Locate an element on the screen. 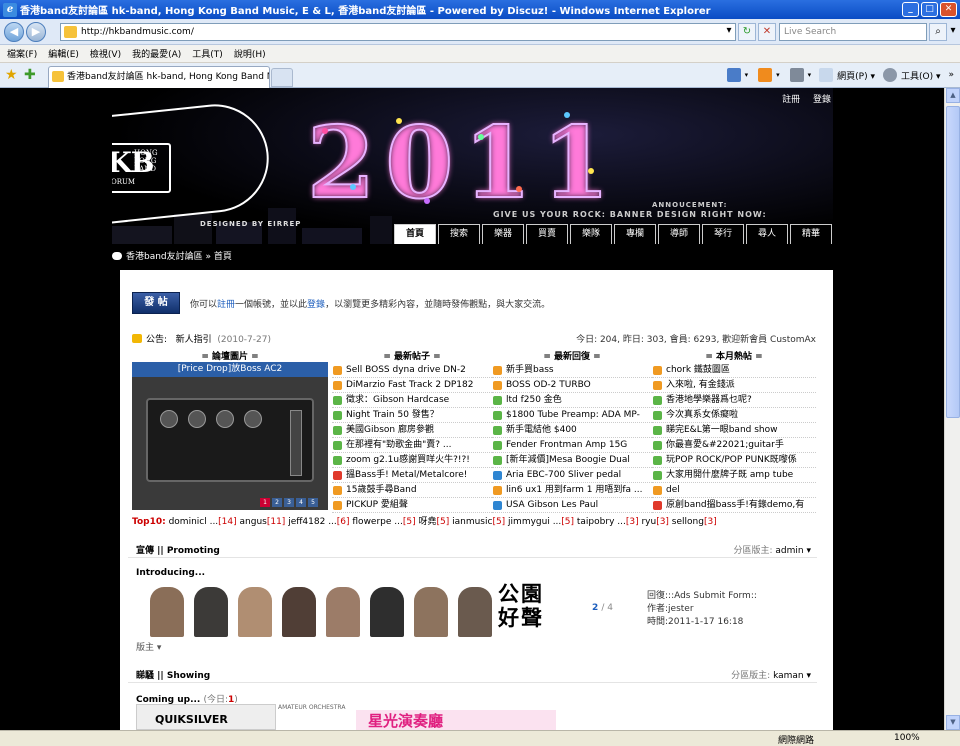  top10-user: ryu is located at coordinates (647, 522).